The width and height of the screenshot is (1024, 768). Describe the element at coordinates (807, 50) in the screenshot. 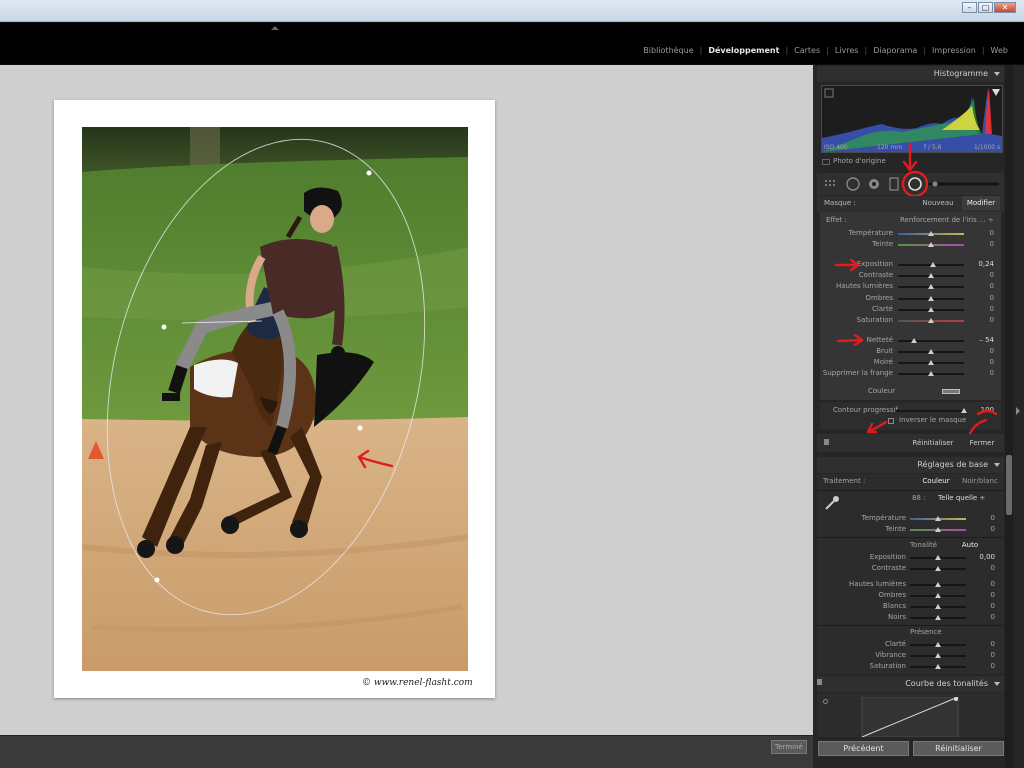

I see `module-tab: Cartes` at that location.